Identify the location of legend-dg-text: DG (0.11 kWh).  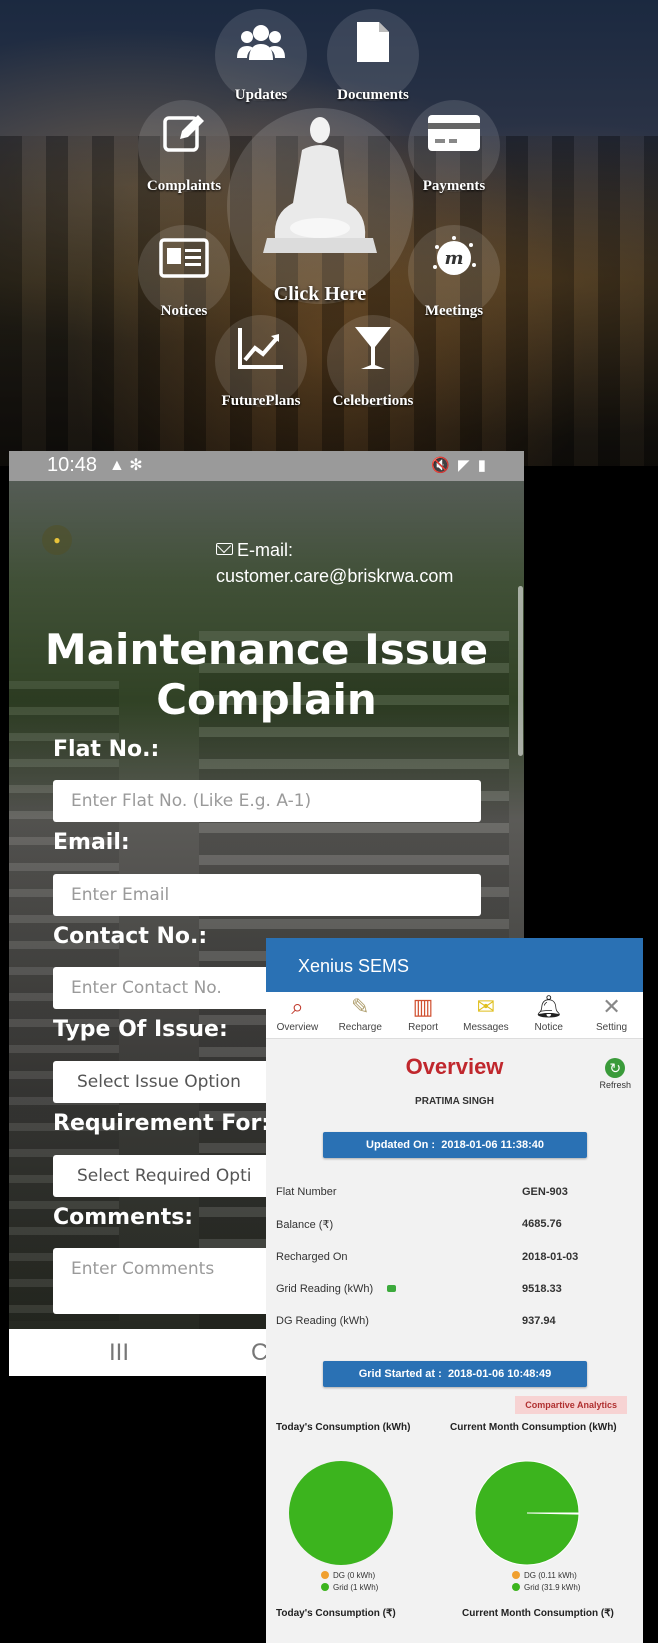
(550, 1575).